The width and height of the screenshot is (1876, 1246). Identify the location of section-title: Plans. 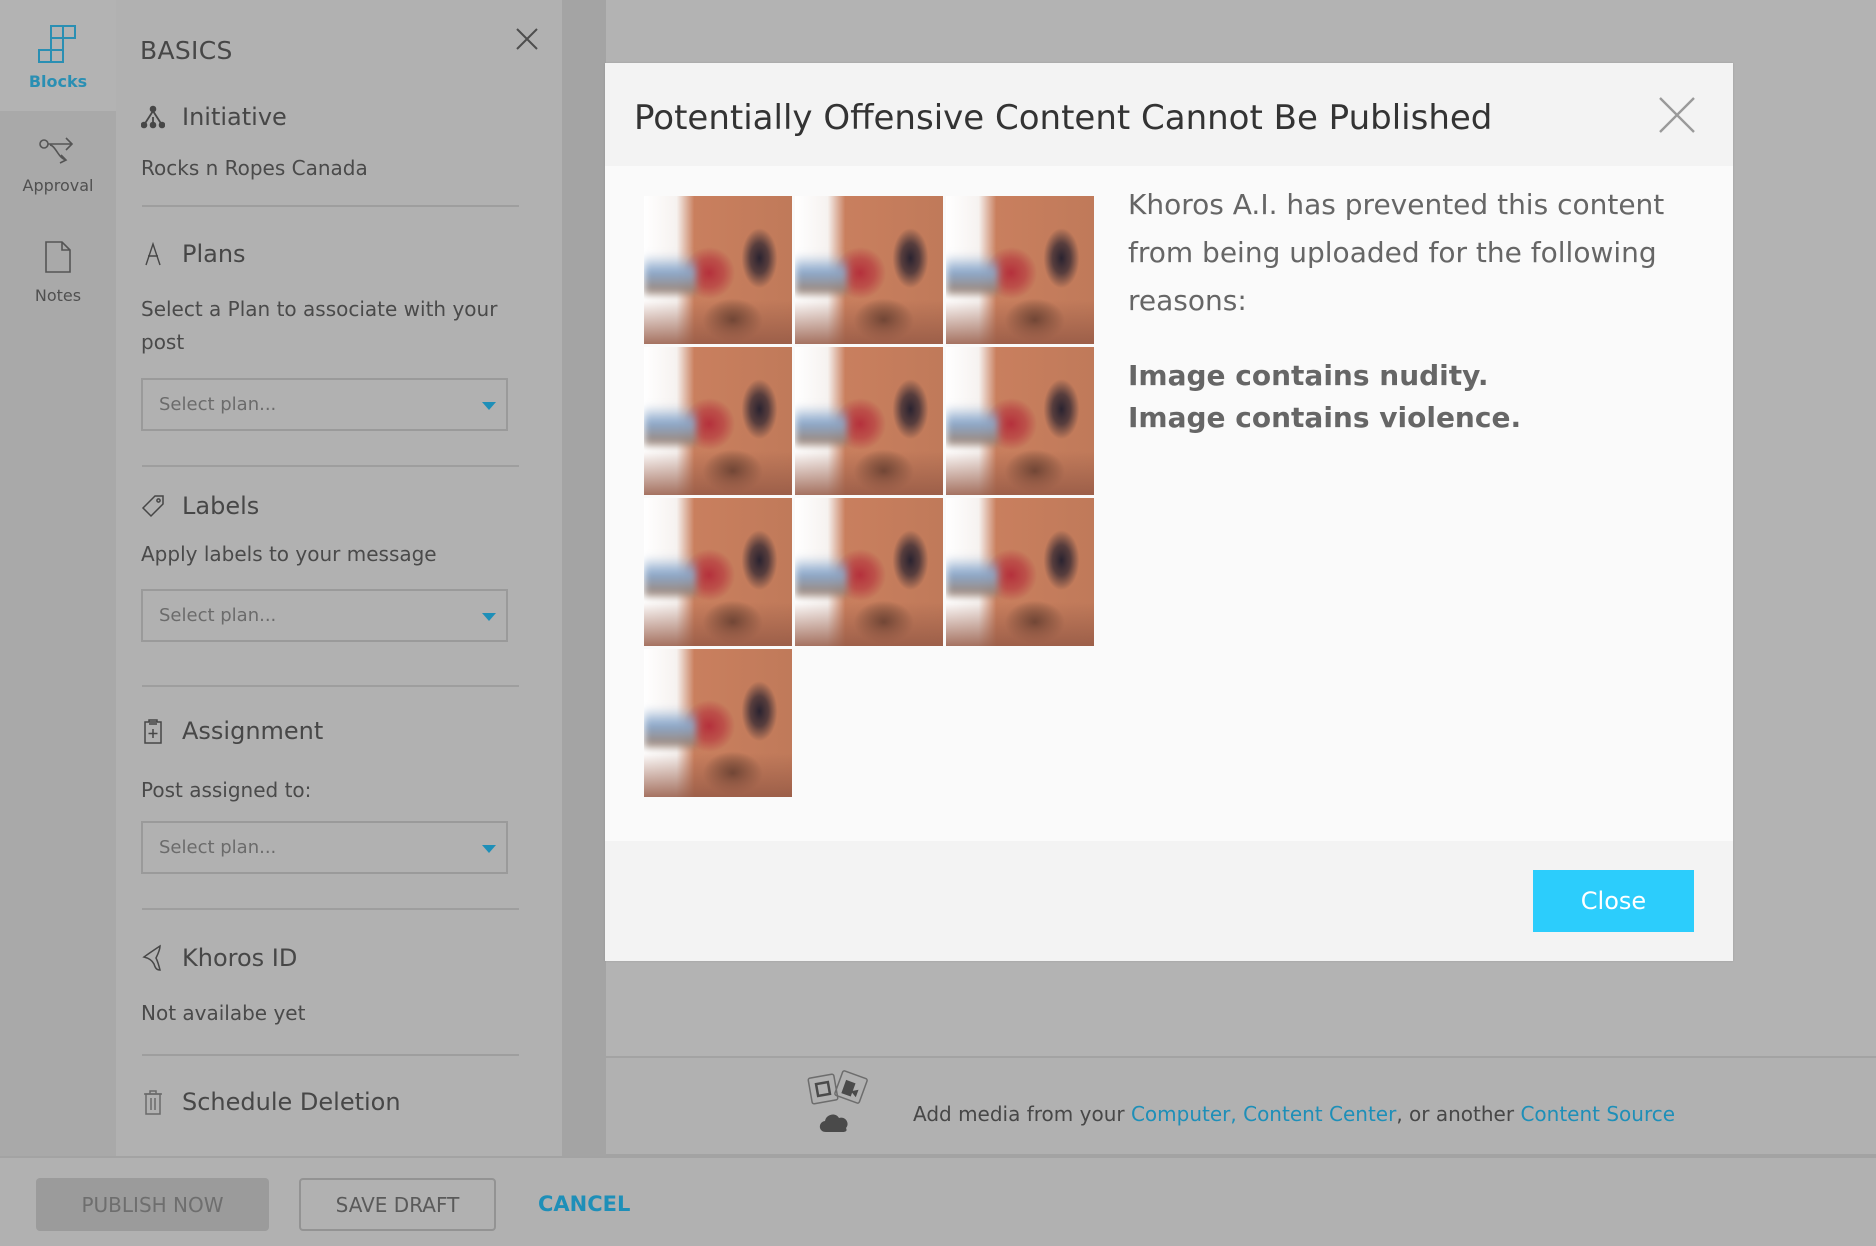
(214, 254).